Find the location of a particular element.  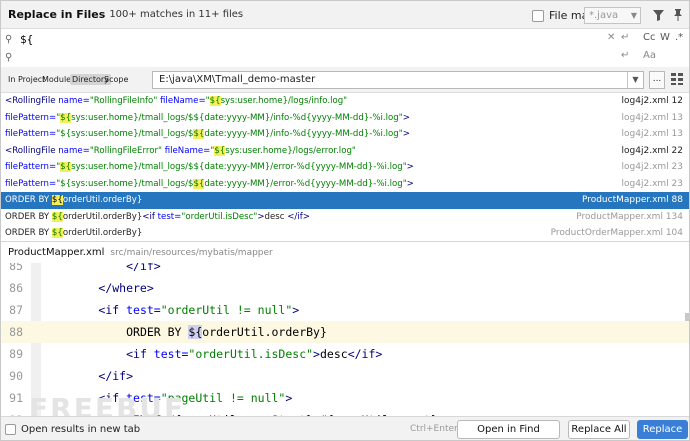

match-case-toggle: Cc is located at coordinates (649, 37).